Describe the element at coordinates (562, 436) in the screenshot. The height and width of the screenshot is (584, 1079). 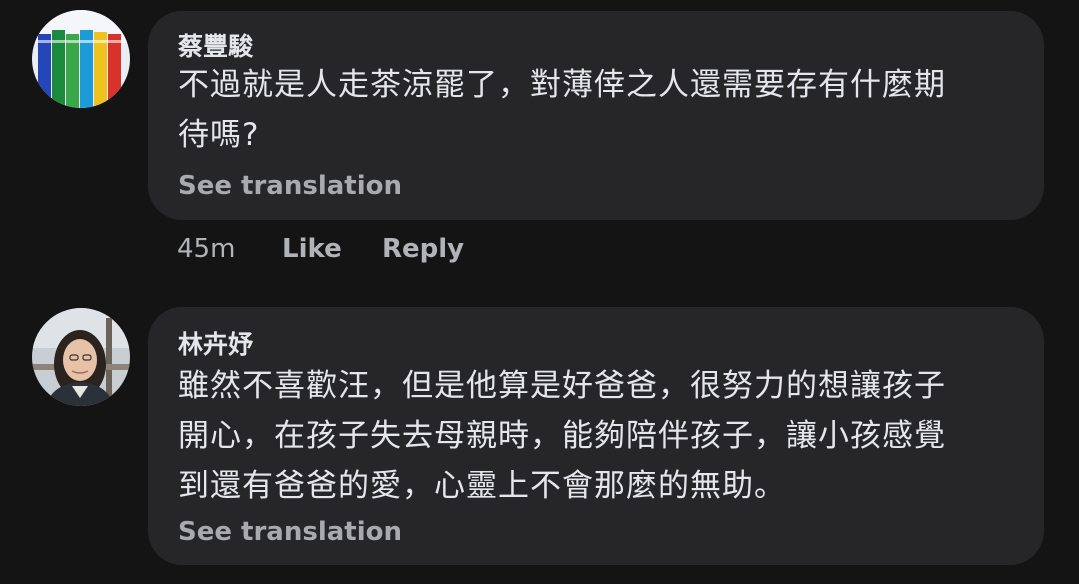
I see `comment-text-line: 開心，在孩子失去母親時，能夠陪伴孩子，讓小孩感覺` at that location.